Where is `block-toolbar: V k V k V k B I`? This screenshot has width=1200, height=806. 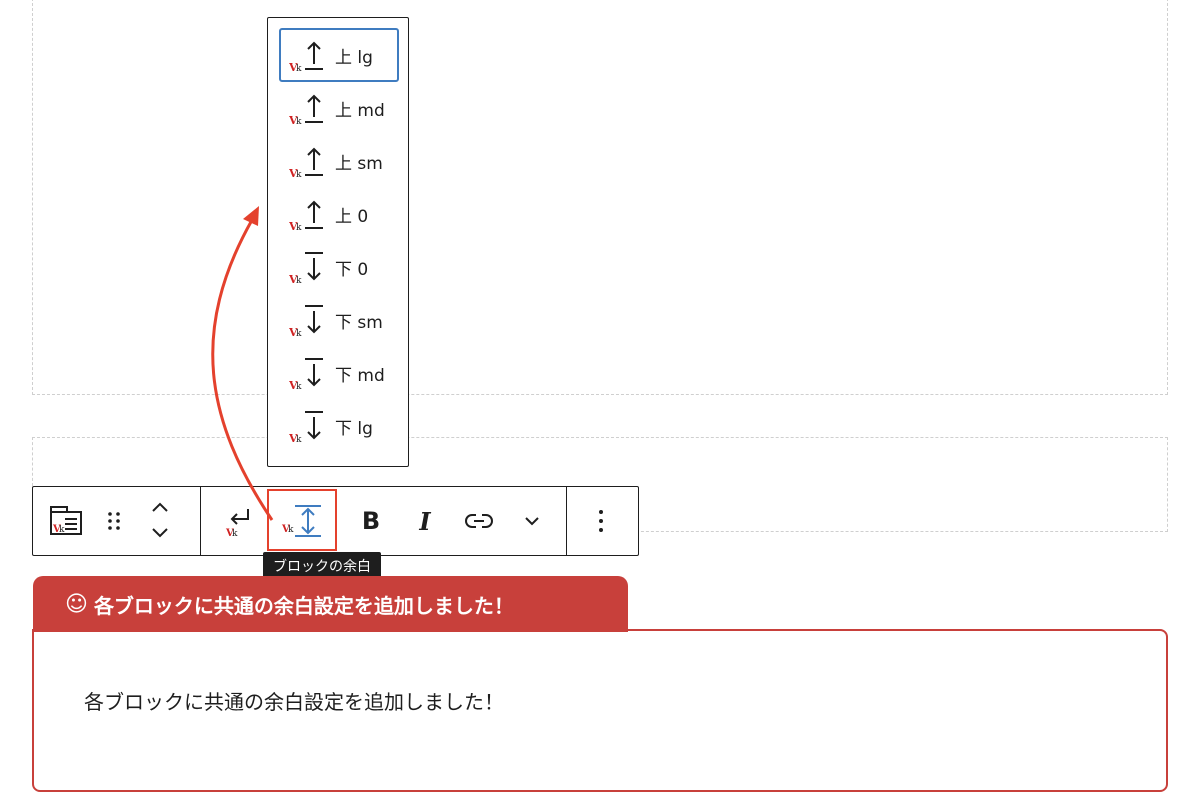
block-toolbar: V k V k V k B I is located at coordinates (335, 521).